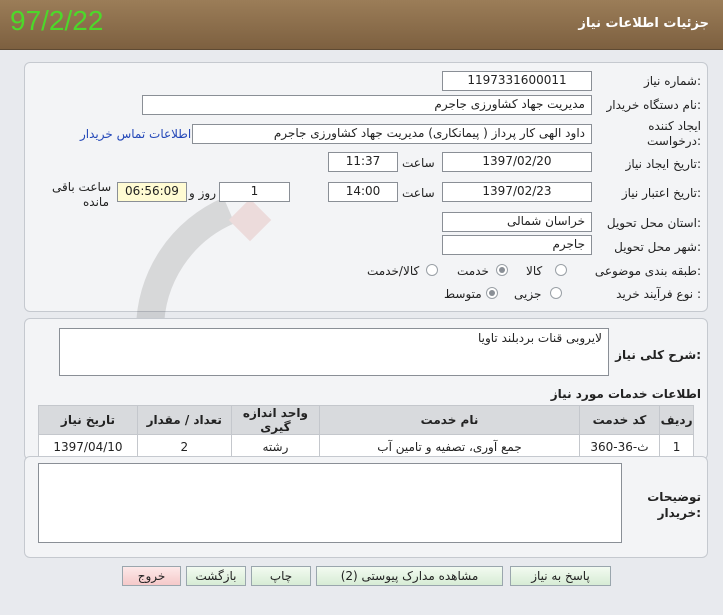  Describe the element at coordinates (393, 271) in the screenshot. I see `category-both-label: کالا/خدمت` at that location.